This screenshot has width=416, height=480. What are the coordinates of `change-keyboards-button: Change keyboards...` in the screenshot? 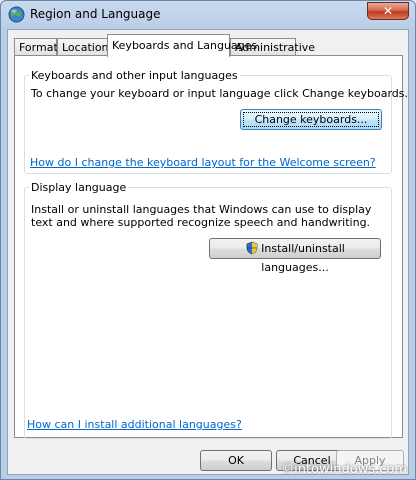 It's located at (311, 119).